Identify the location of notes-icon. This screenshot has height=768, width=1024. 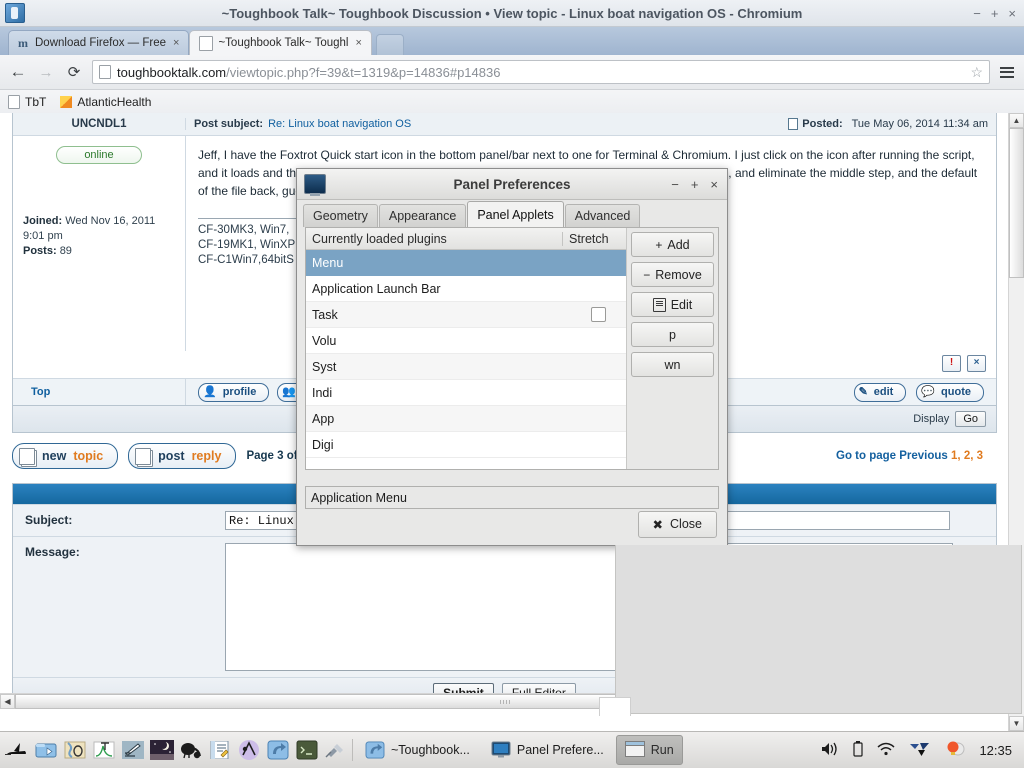
(220, 750).